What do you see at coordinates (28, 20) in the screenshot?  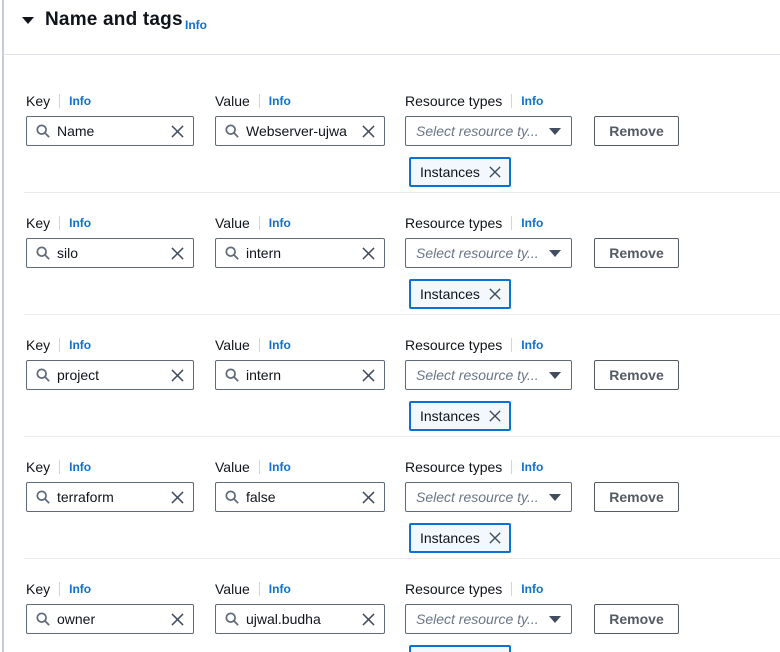 I see `collapse-caret-icon` at bounding box center [28, 20].